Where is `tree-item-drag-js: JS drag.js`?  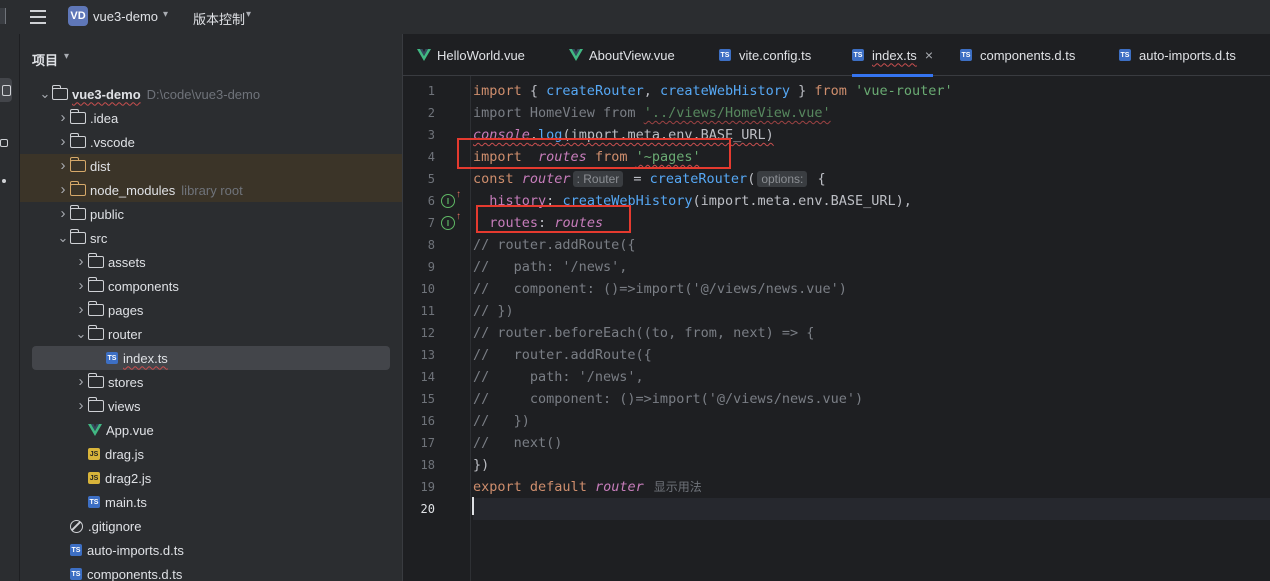
tree-item-drag-js: JS drag.js is located at coordinates (211, 454).